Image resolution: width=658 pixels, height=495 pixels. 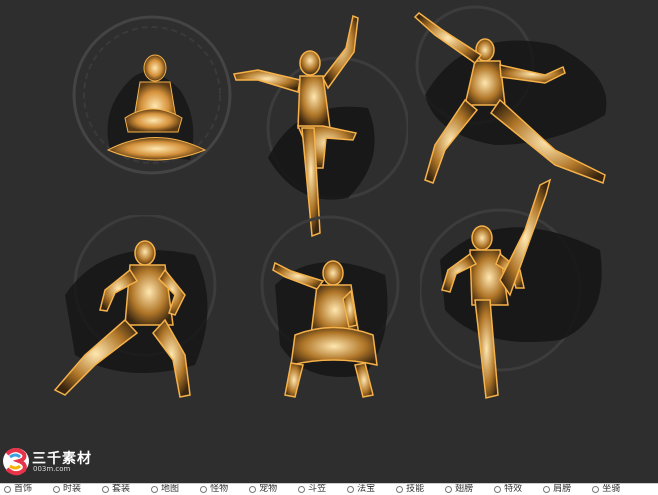 I want to click on nav-item-label: 技能, so click(x=415, y=489).